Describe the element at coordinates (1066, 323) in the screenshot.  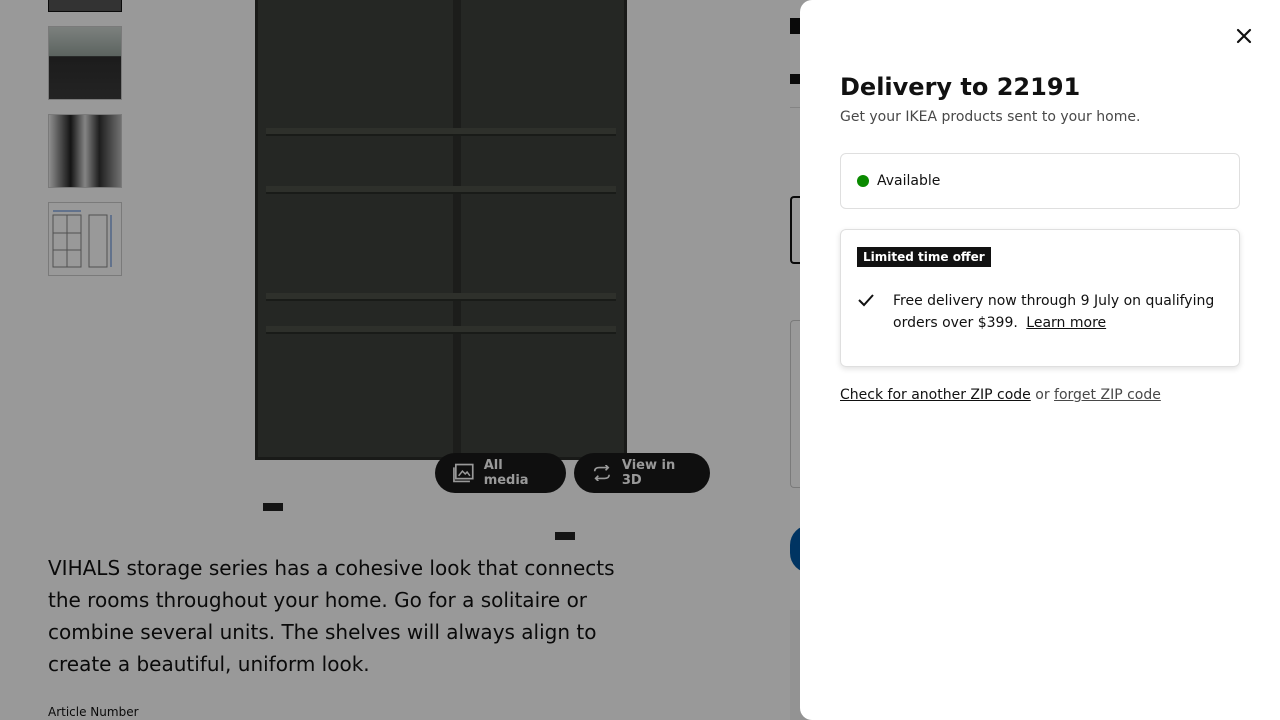
I see `learn-more-link: Learn more` at that location.